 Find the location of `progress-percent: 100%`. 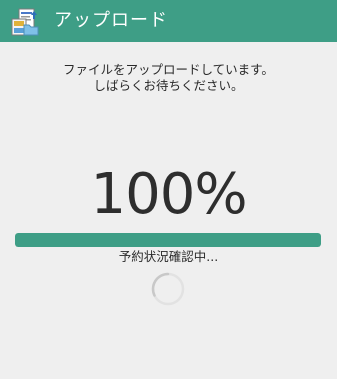

progress-percent: 100% is located at coordinates (168, 194).